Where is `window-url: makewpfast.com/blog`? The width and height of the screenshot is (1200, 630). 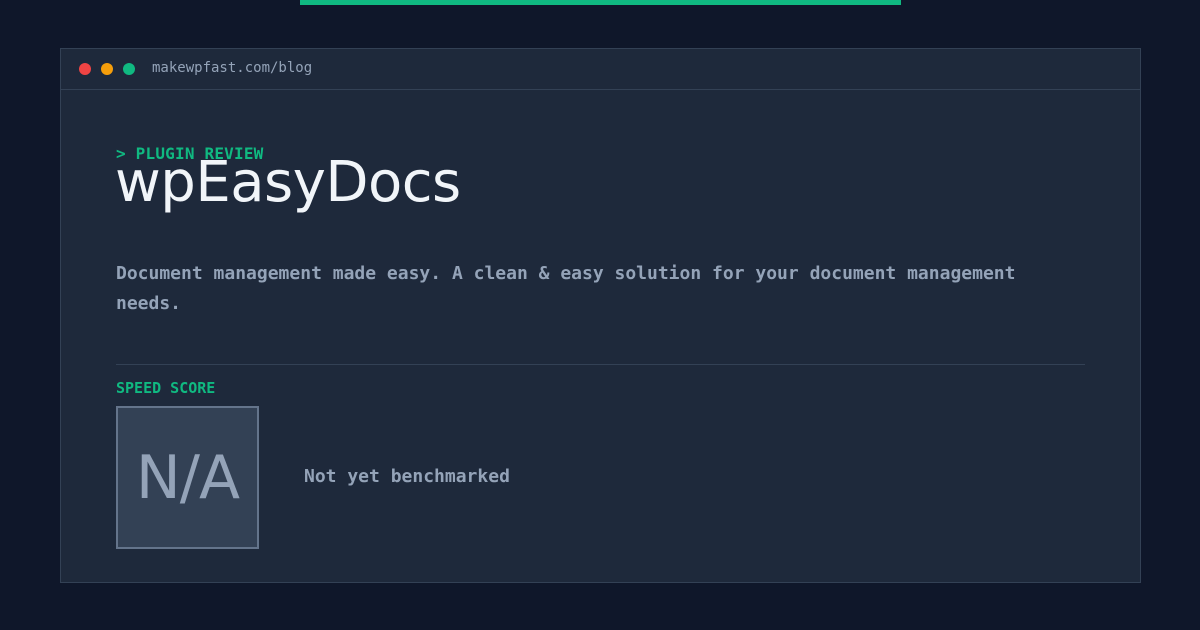 window-url: makewpfast.com/blog is located at coordinates (232, 68).